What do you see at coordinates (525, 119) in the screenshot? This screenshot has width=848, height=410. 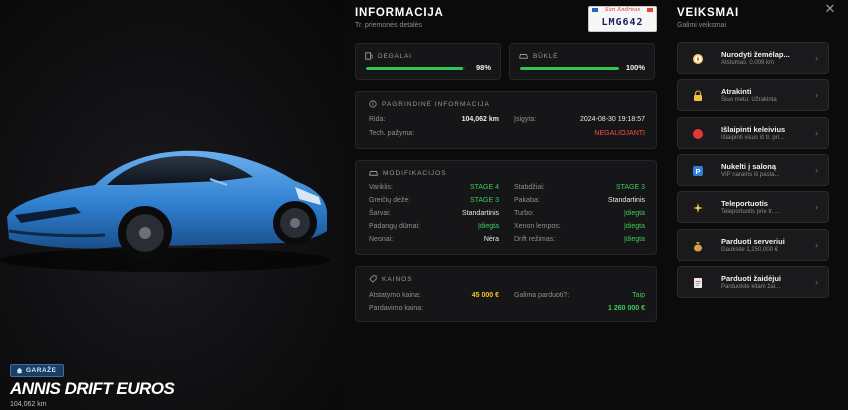 I see `acquired-label: Įsigyta:` at bounding box center [525, 119].